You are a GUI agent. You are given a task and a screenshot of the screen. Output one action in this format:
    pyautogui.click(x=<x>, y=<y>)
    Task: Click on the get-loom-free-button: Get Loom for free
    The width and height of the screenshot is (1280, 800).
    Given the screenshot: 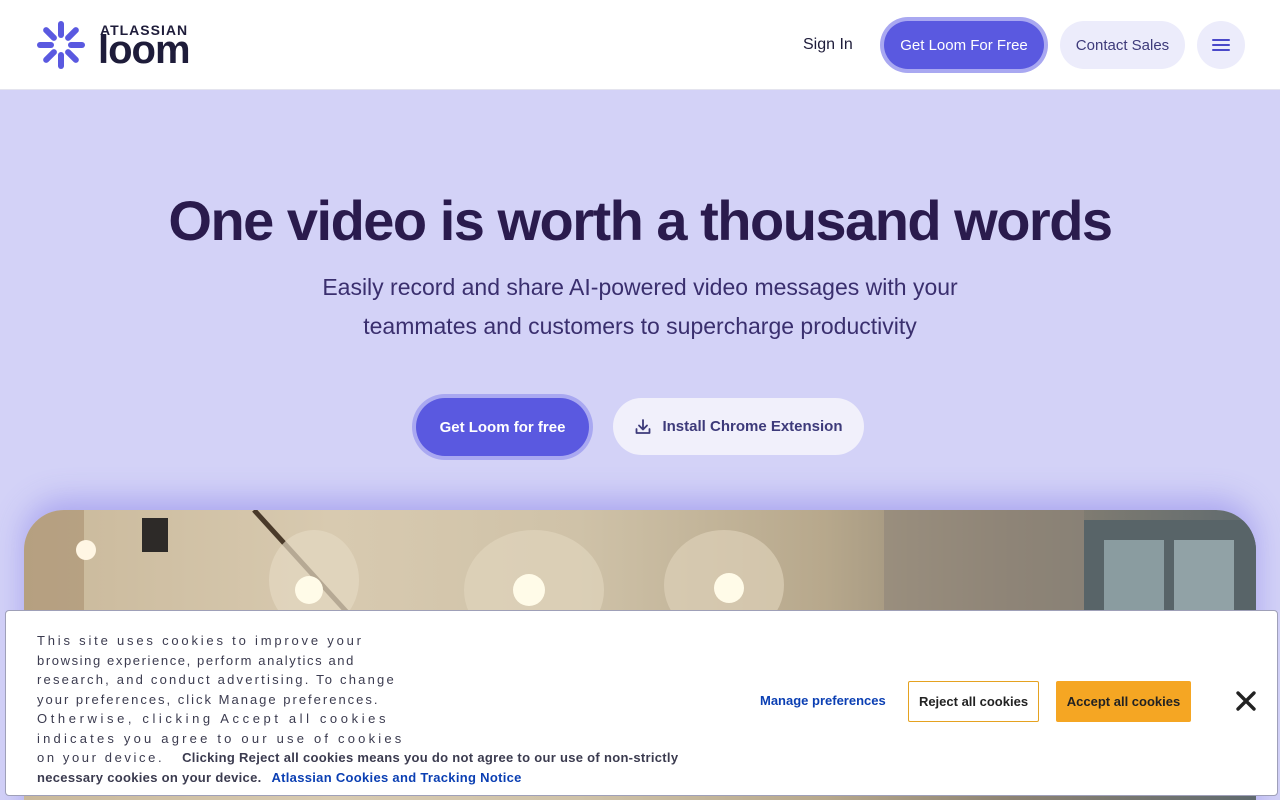 What is the action you would take?
    pyautogui.click(x=502, y=427)
    